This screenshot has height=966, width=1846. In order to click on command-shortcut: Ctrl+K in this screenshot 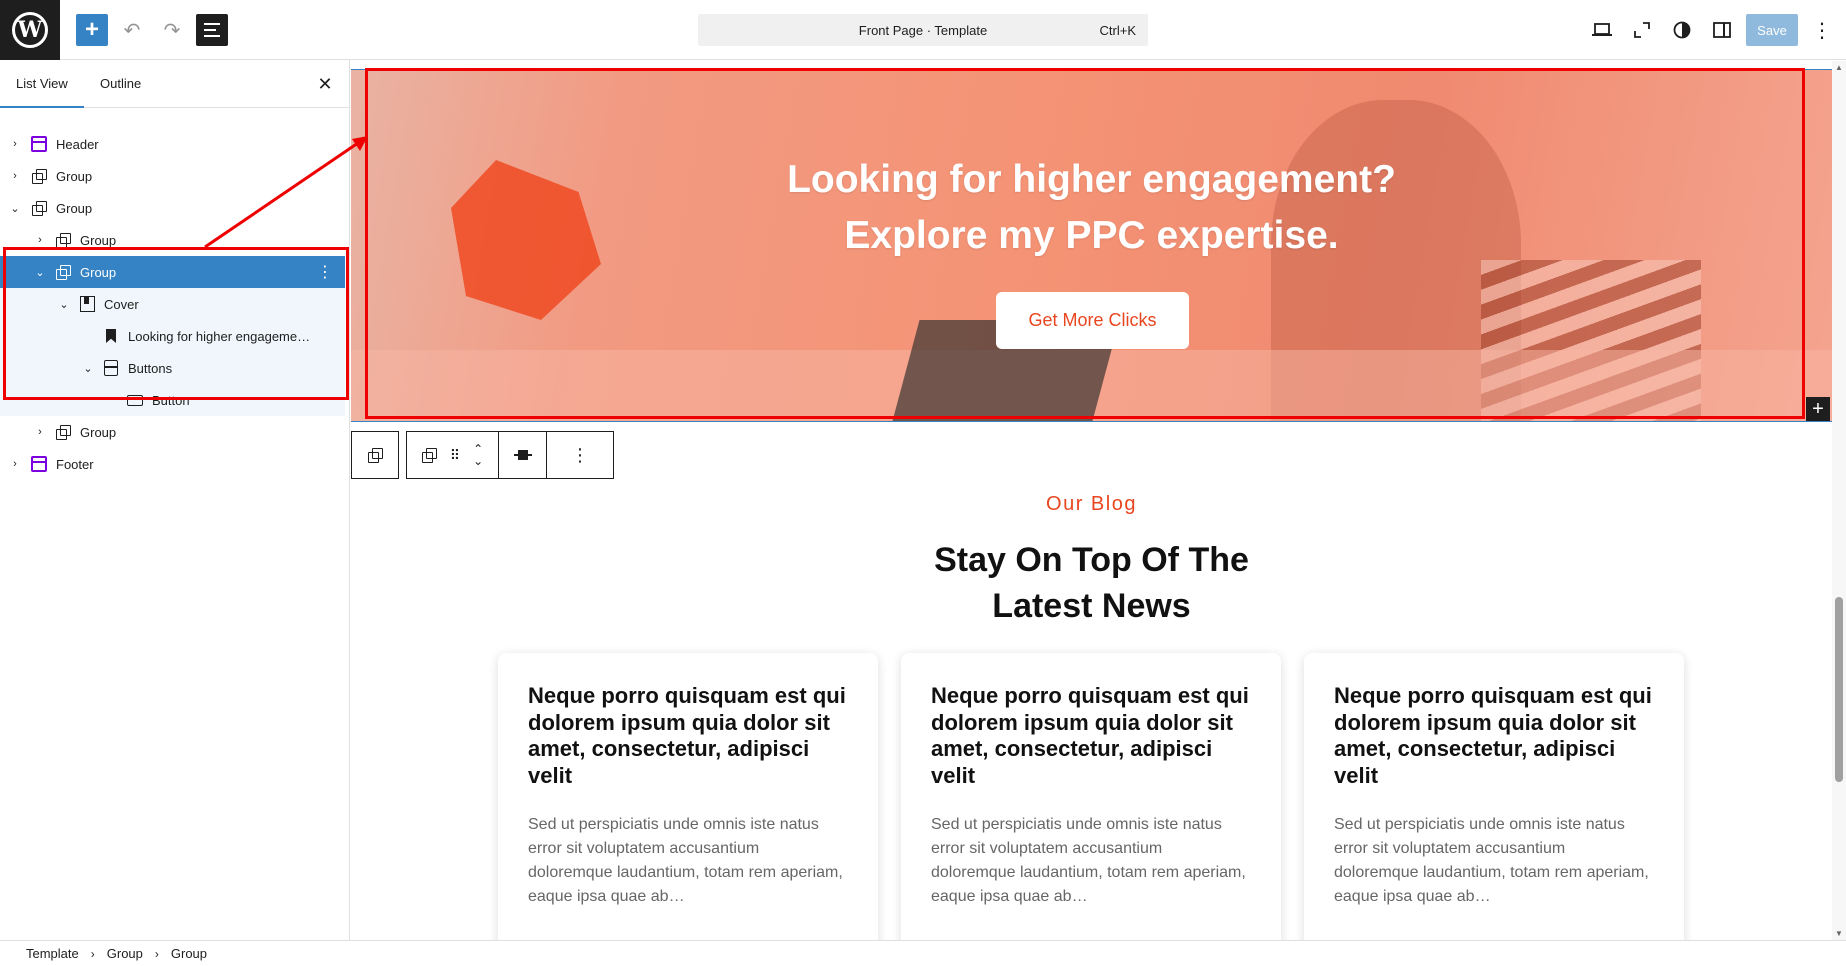, I will do `click(1117, 30)`.